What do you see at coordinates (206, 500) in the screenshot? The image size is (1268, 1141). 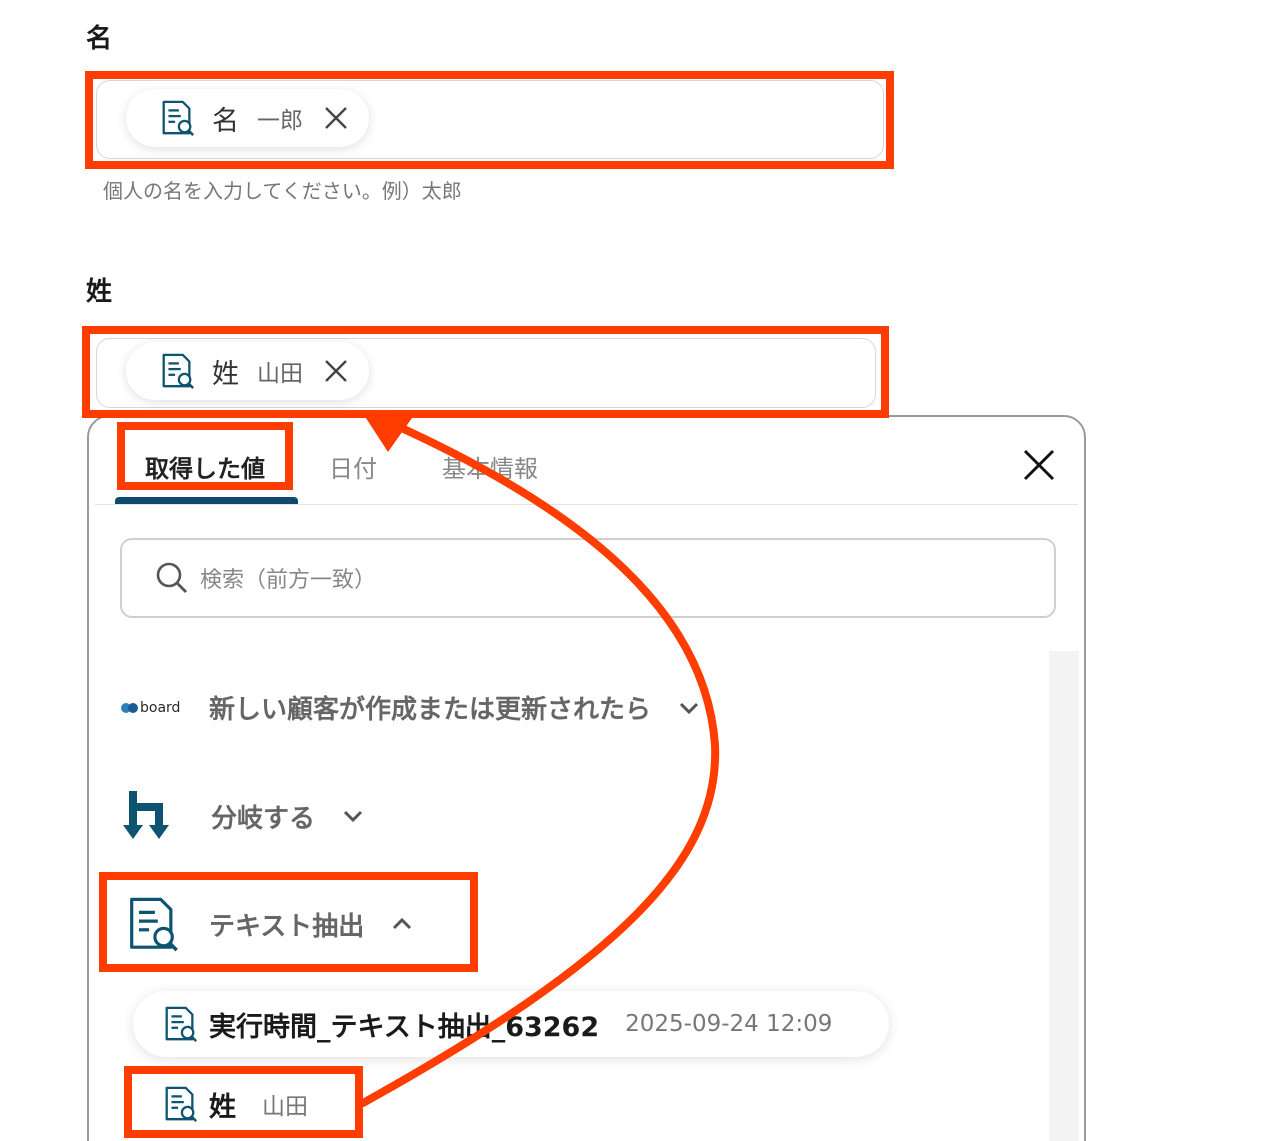 I see `active-tab-indicator` at bounding box center [206, 500].